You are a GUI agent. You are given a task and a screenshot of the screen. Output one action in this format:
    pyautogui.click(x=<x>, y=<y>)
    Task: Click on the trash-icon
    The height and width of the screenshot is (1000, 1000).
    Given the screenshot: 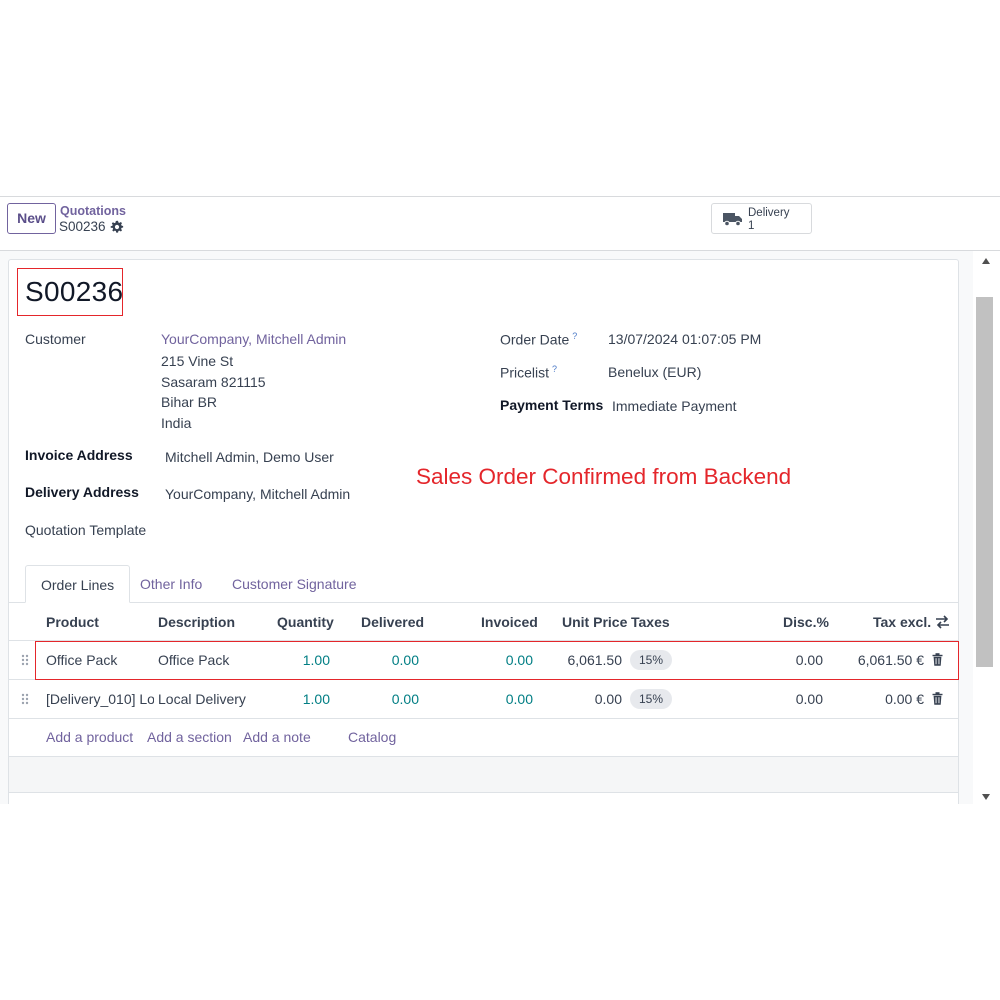 What is the action you would take?
    pyautogui.click(x=937, y=698)
    